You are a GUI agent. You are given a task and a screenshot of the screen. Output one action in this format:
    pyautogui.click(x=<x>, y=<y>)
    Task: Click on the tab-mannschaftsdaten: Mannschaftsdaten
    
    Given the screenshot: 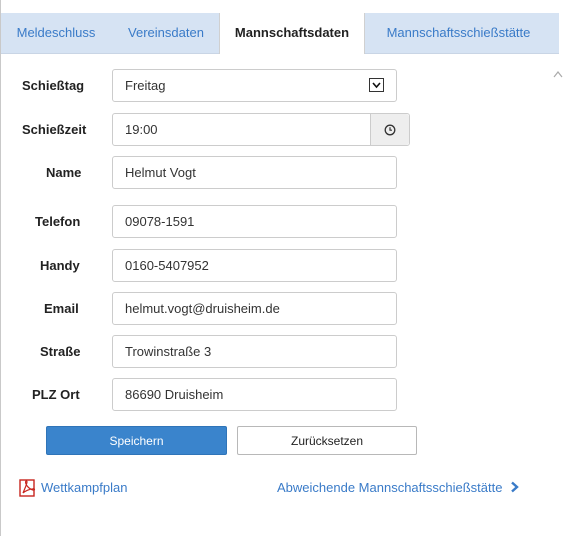 What is the action you would take?
    pyautogui.click(x=292, y=33)
    